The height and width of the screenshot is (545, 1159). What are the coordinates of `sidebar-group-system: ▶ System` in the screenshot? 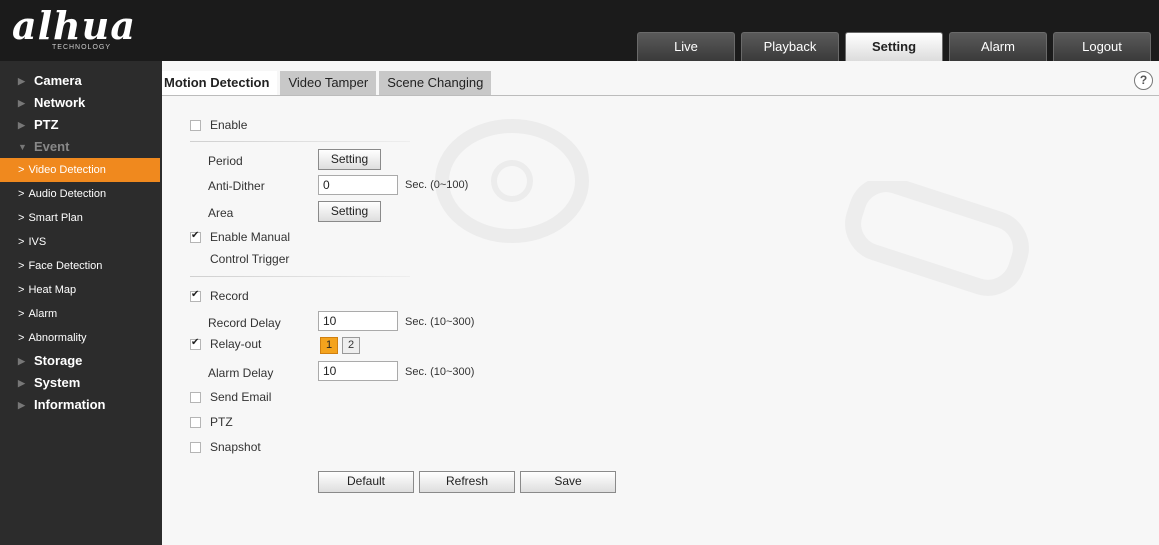 It's located at (81, 383).